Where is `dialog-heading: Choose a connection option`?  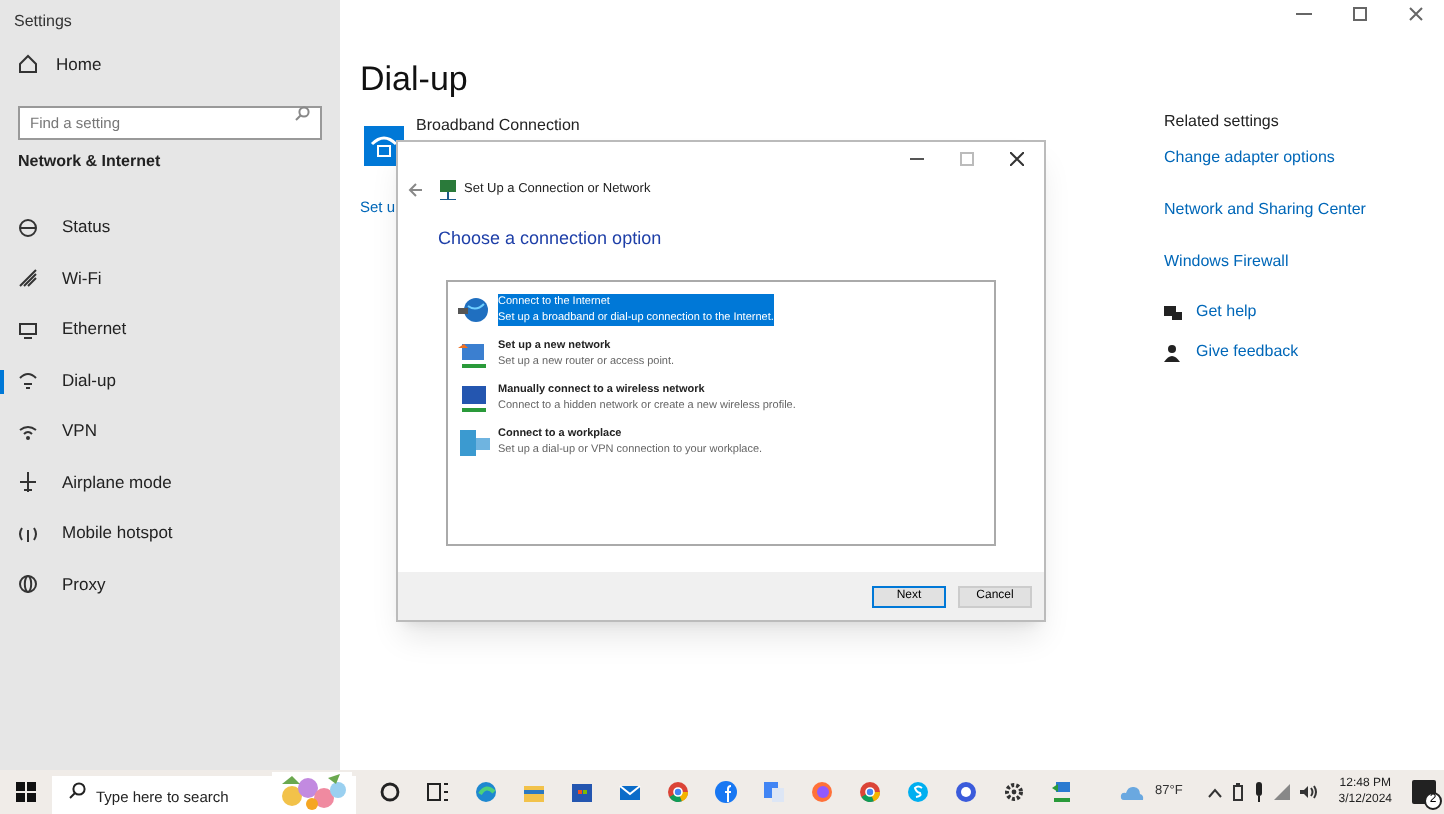
dialog-heading: Choose a connection option is located at coordinates (550, 239).